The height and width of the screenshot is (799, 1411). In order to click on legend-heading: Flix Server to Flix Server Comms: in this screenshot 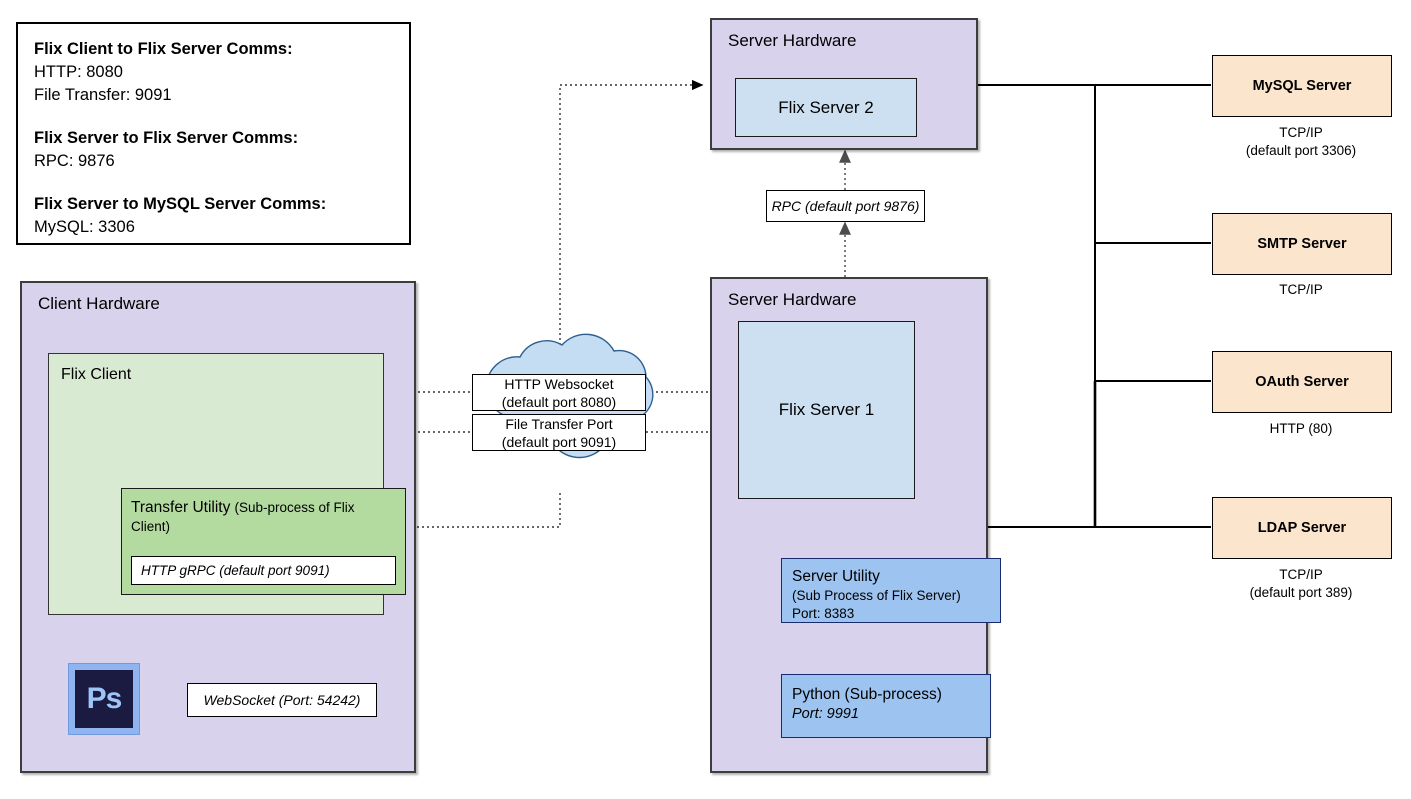, I will do `click(166, 138)`.